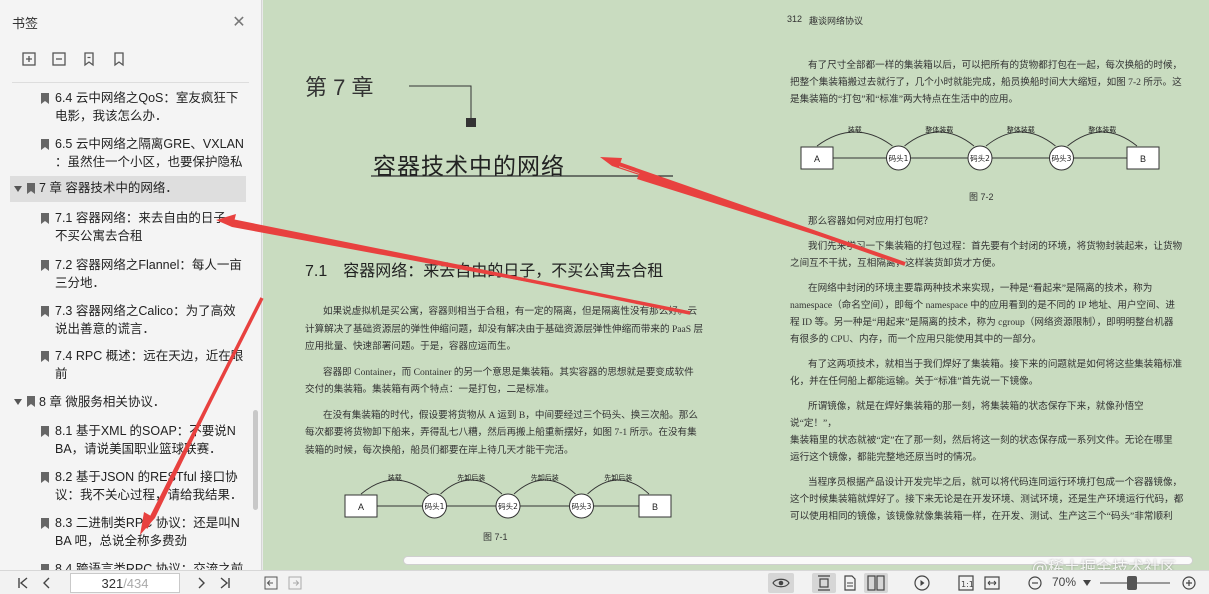 This screenshot has width=1209, height=594. I want to click on sidebar-title: 书签, so click(25, 23).